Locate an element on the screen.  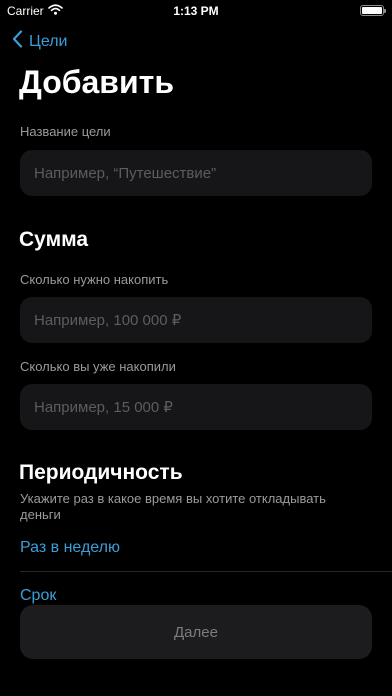
divider is located at coordinates (206, 571).